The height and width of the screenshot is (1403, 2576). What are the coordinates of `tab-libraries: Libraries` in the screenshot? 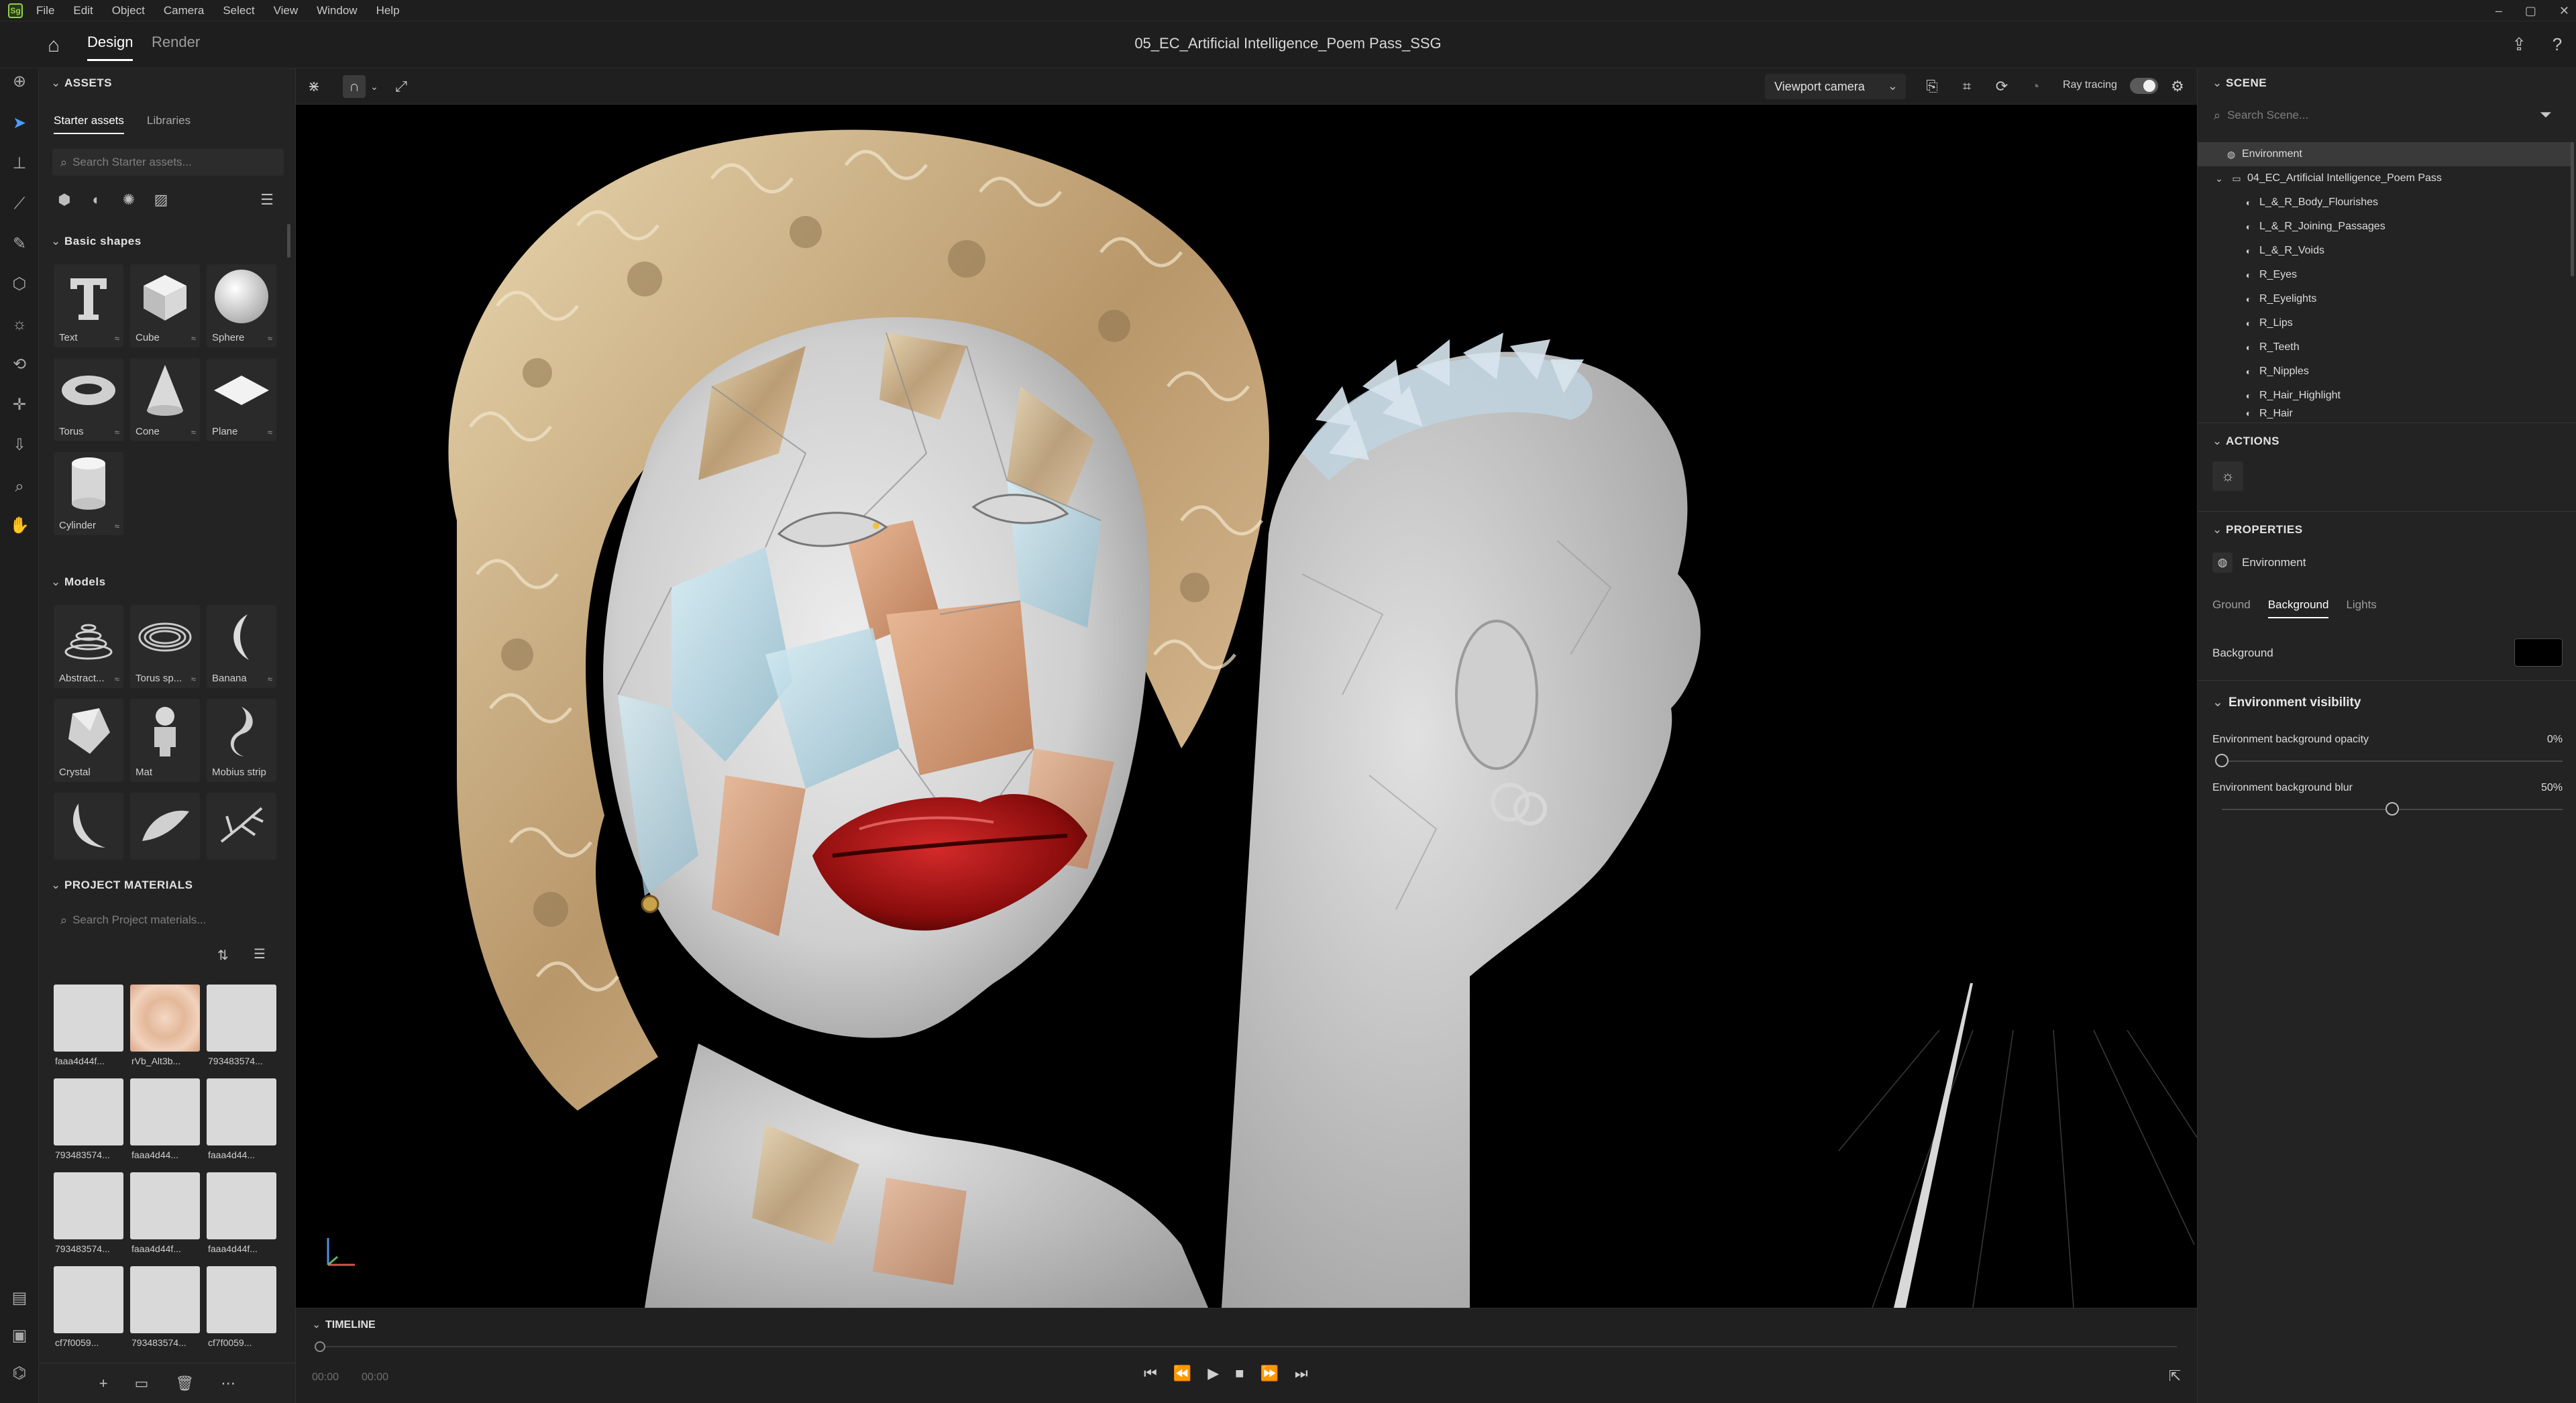 It's located at (169, 124).